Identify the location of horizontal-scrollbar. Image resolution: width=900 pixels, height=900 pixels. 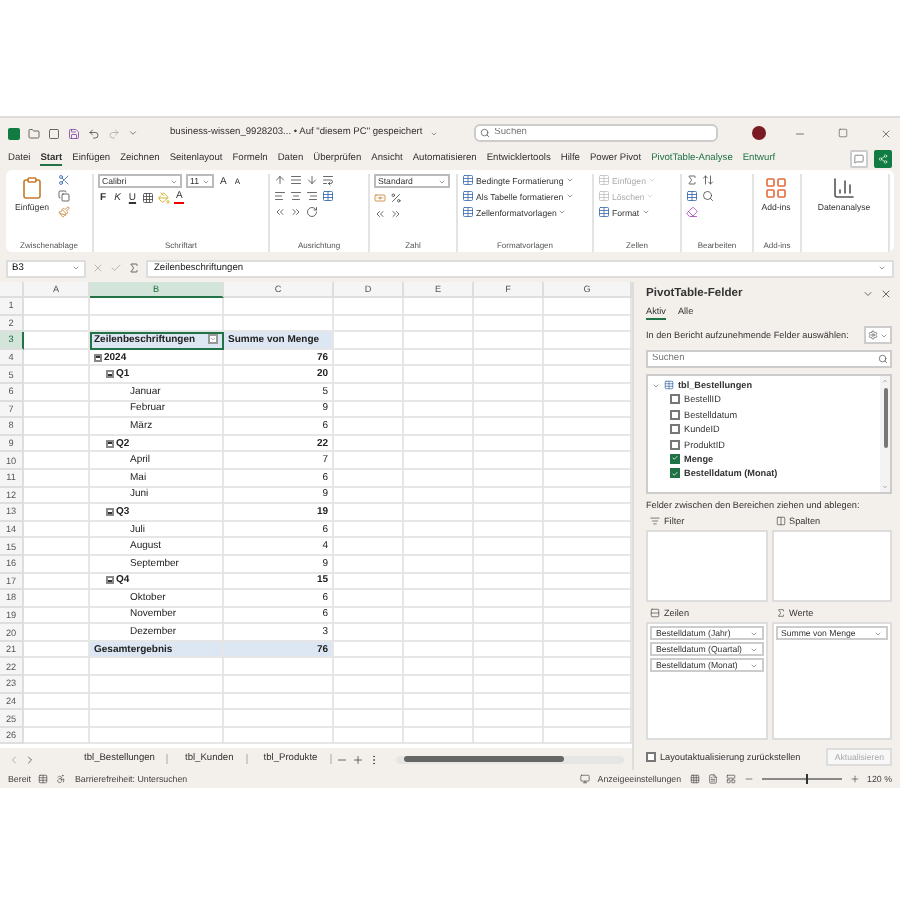
(509, 759).